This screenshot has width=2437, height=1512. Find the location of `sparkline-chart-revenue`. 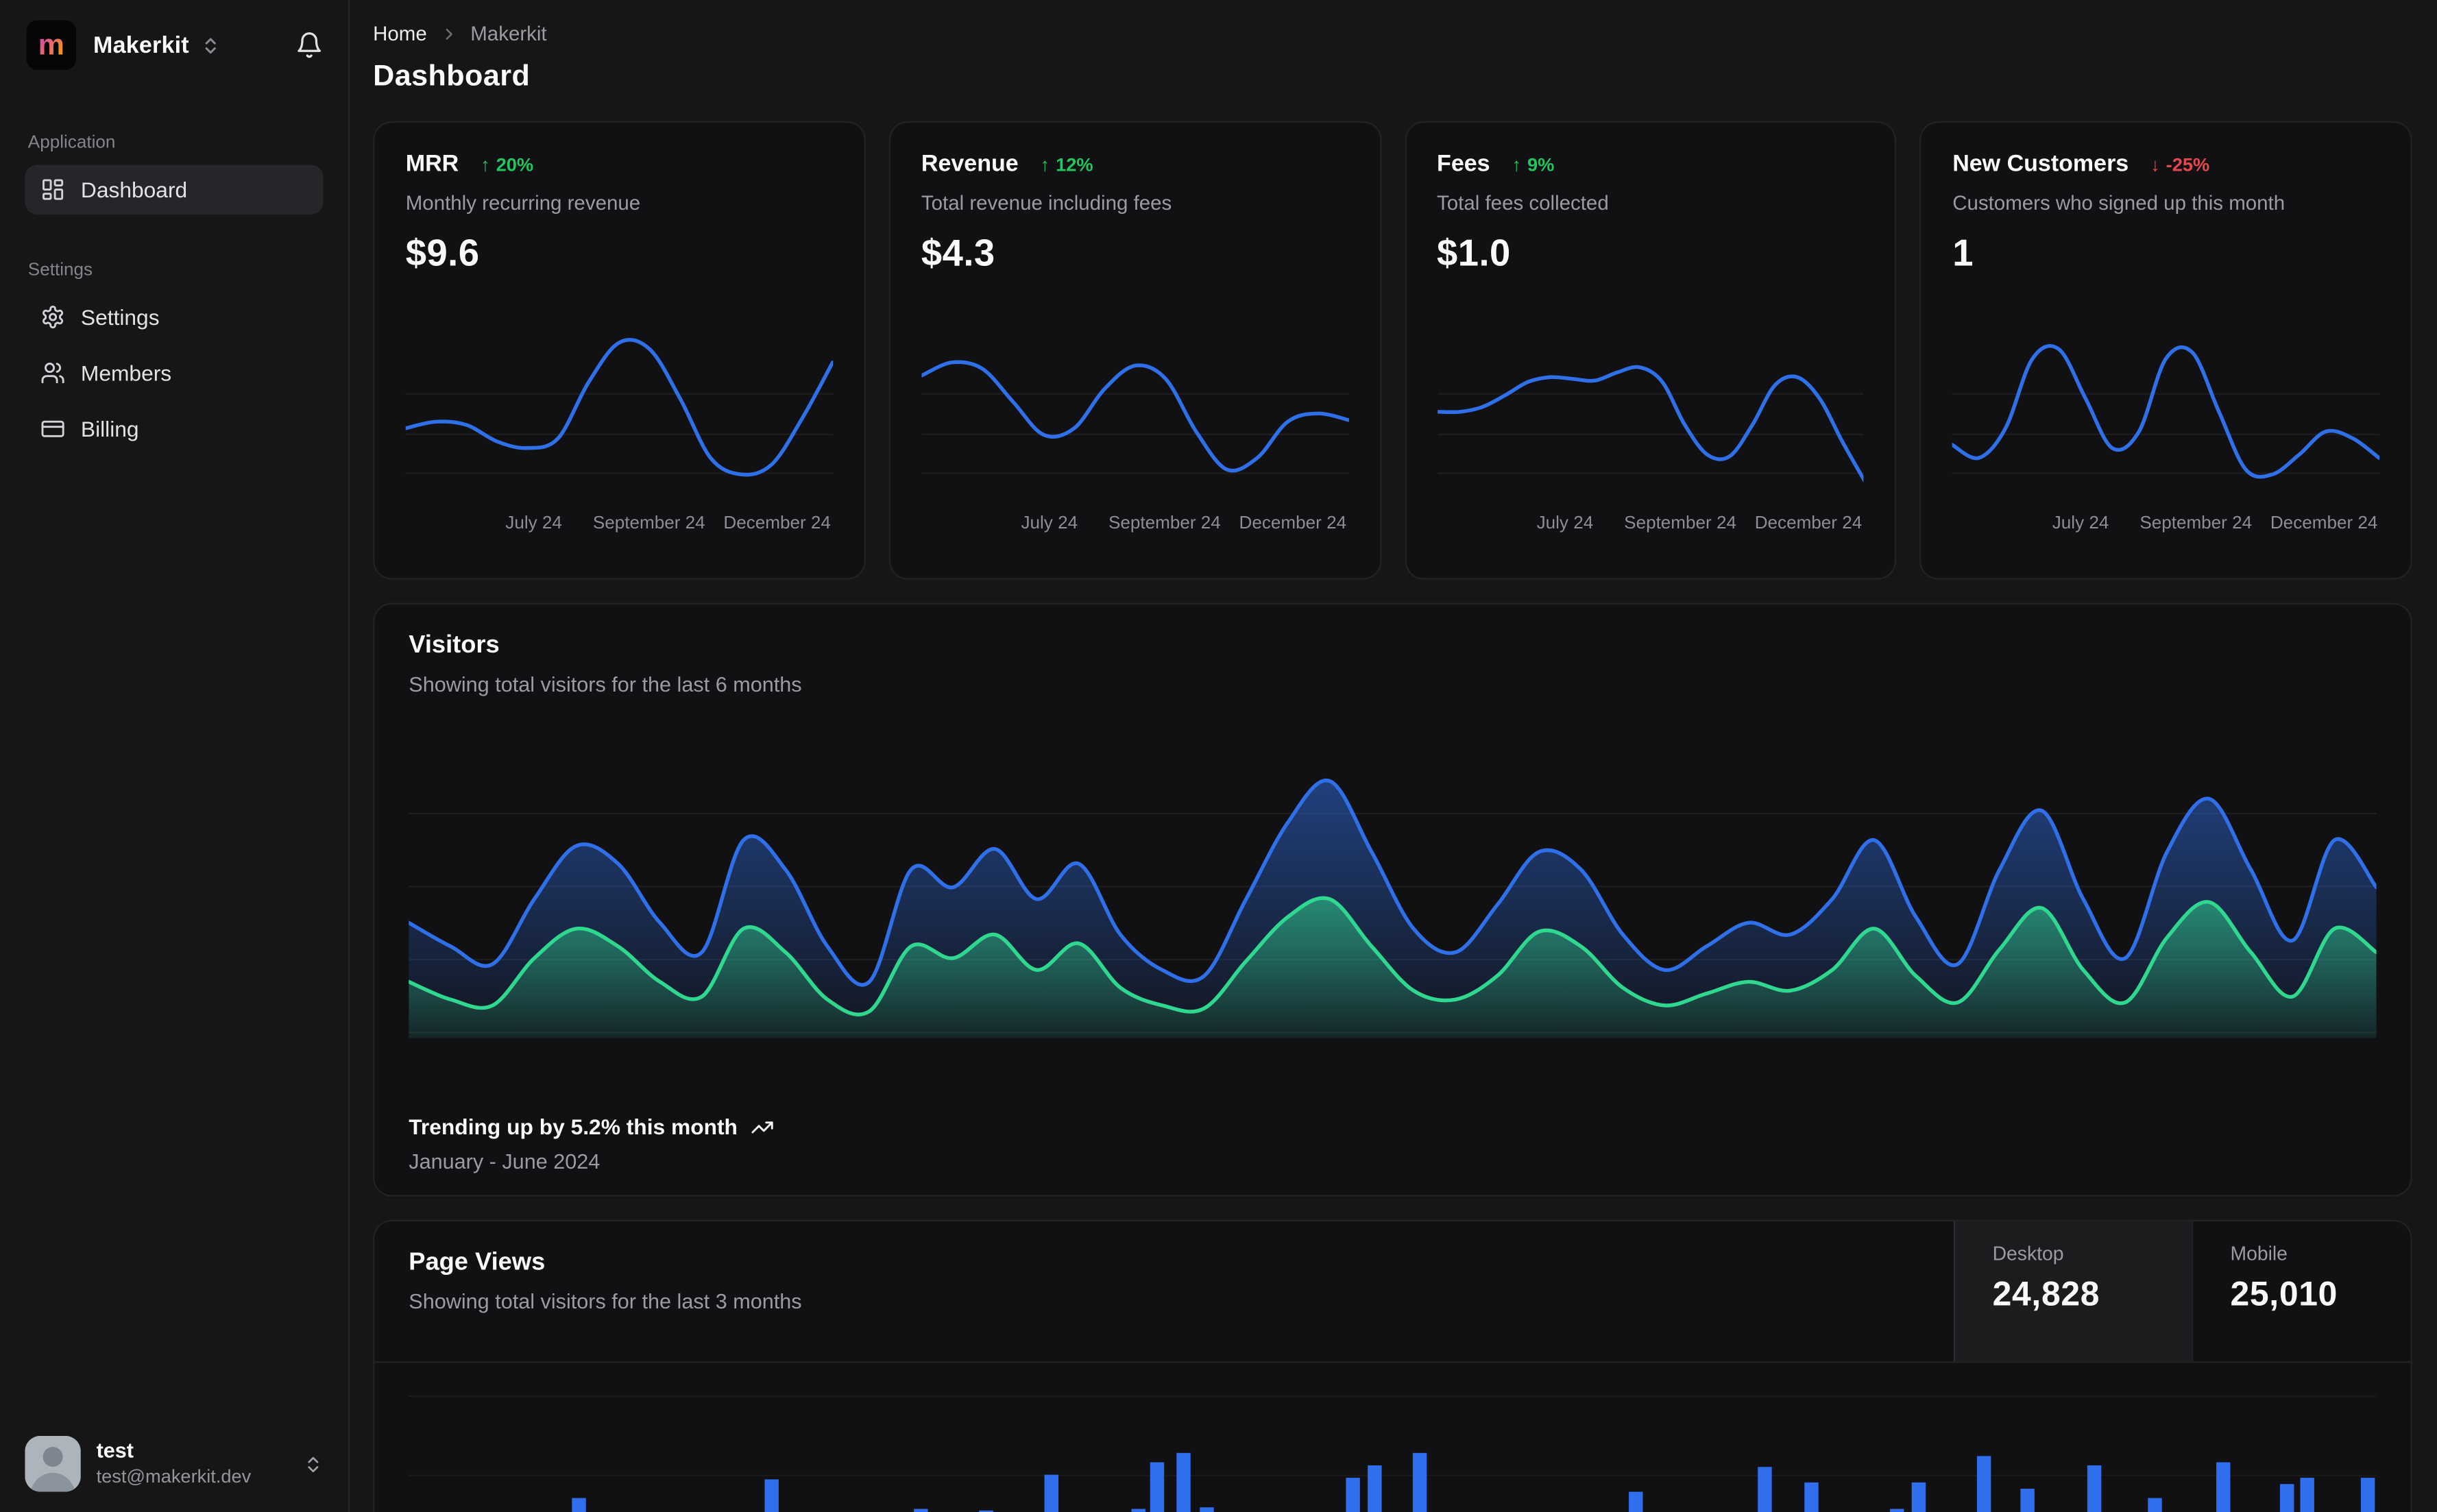

sparkline-chart-revenue is located at coordinates (1134, 411).